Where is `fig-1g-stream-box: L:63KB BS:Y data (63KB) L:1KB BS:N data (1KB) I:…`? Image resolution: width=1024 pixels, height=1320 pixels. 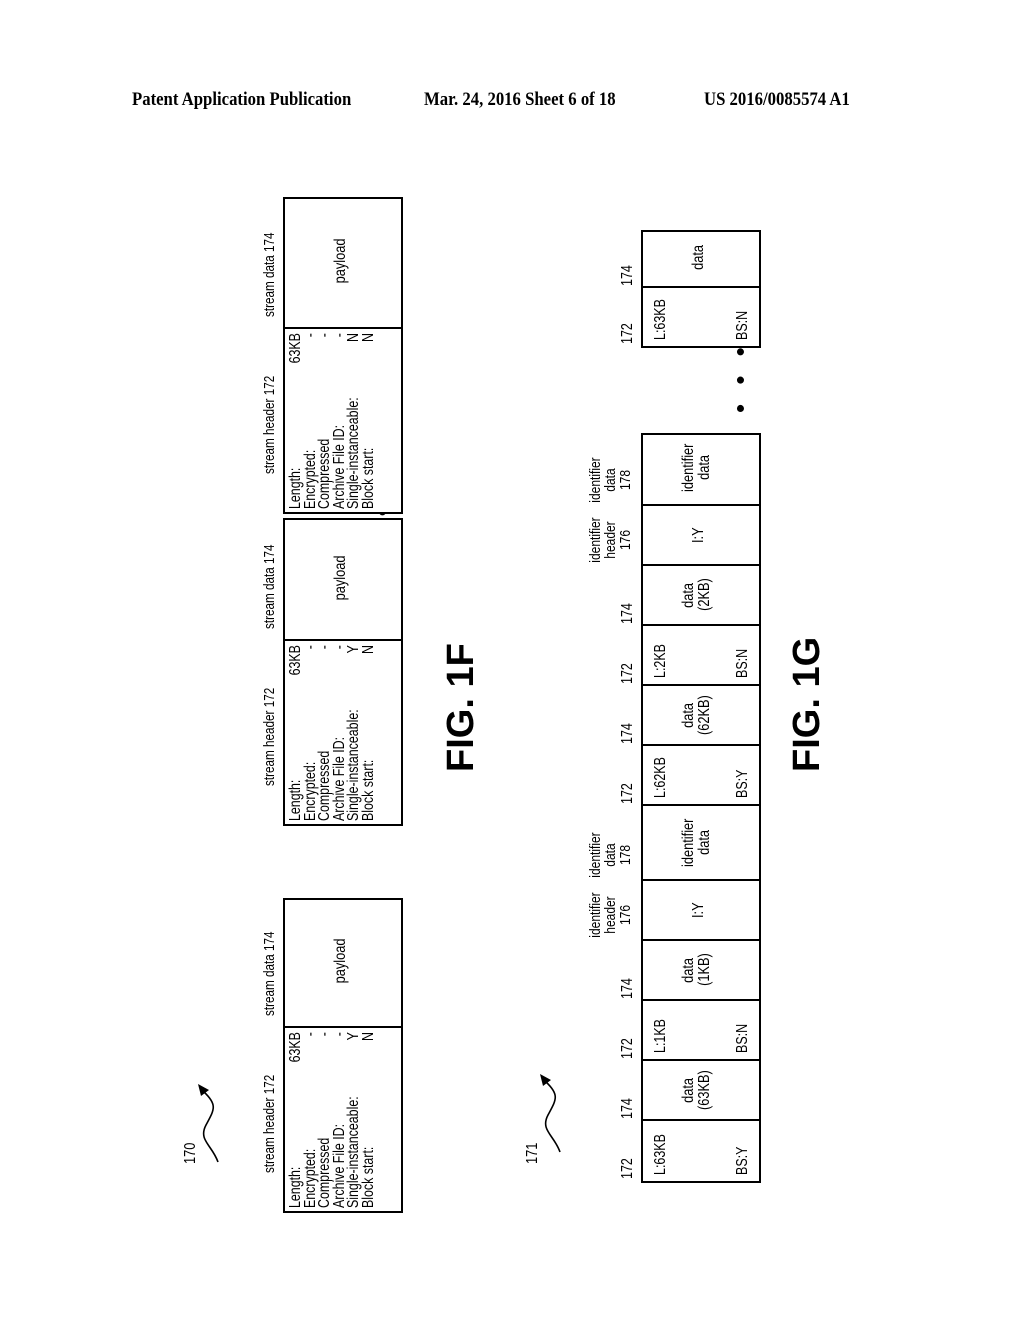
fig-1g-stream-box: L:63KB BS:Y data (63KB) L:1KB BS:N data (1KB) I:… is located at coordinates (701, 807).